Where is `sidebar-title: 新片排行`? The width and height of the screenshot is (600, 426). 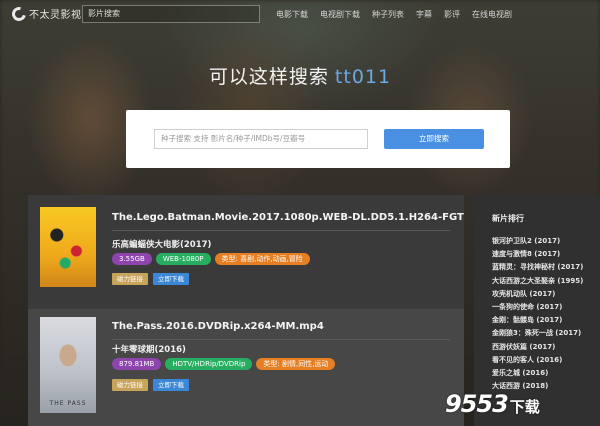
sidebar-title: 新片排行 is located at coordinates (508, 218).